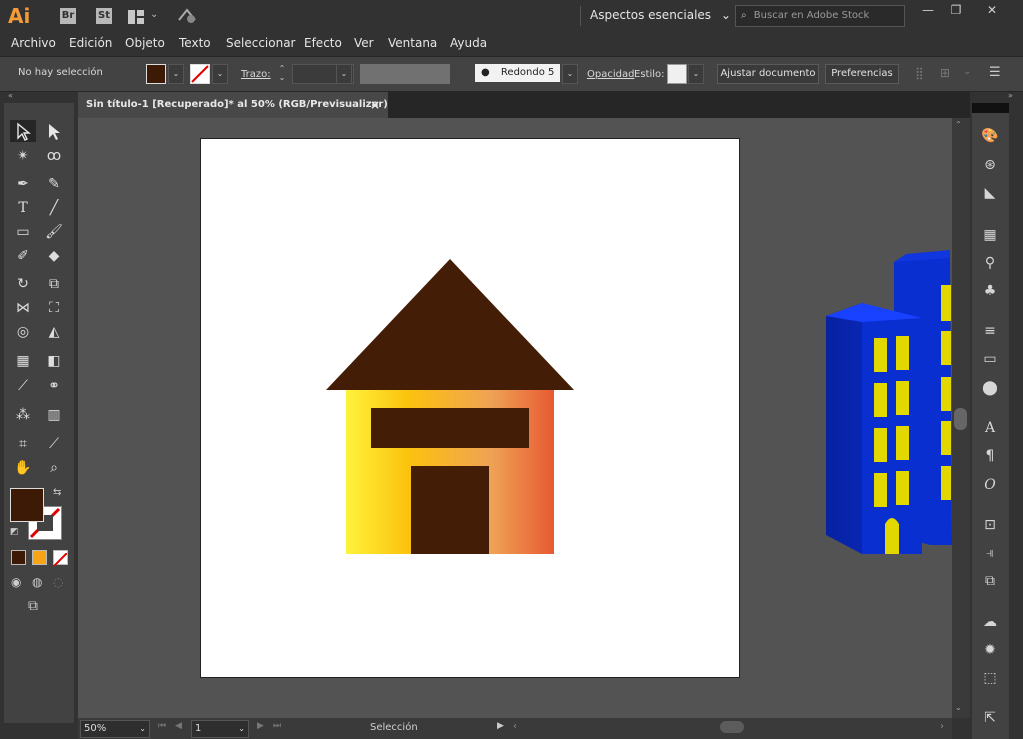 The height and width of the screenshot is (739, 1023). What do you see at coordinates (23, 284) in the screenshot?
I see `rotate-tool-icon: ↻` at bounding box center [23, 284].